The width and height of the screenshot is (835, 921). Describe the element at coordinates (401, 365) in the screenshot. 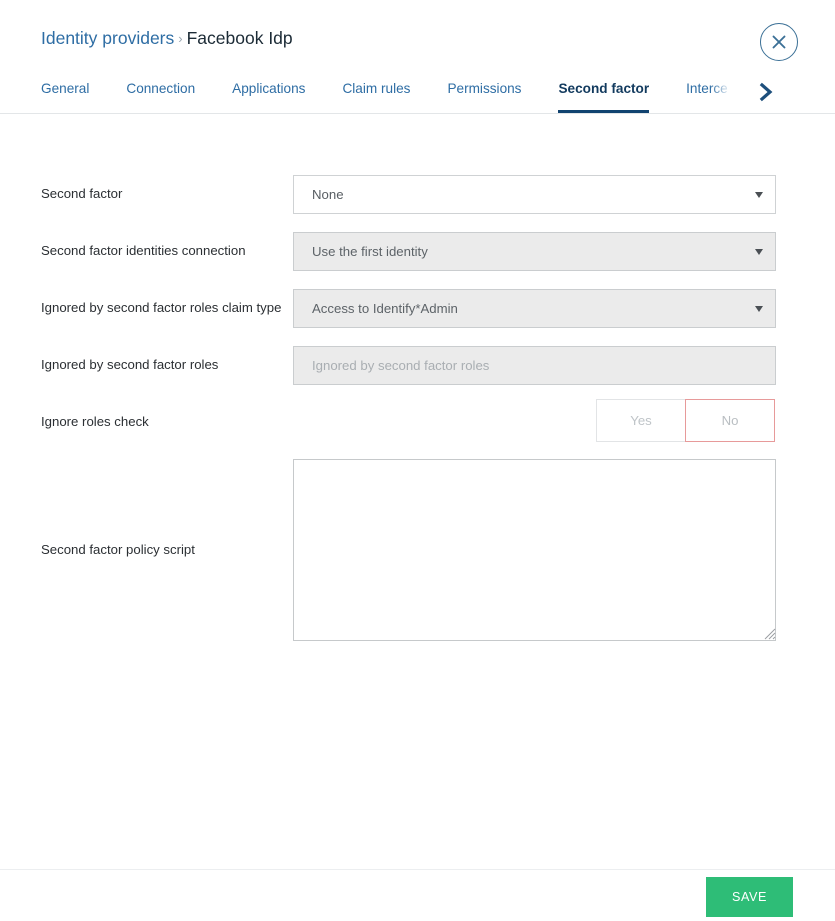

I see `input-ignored-by-second-factor-roles-placeholder: Ignored by second factor roles` at that location.